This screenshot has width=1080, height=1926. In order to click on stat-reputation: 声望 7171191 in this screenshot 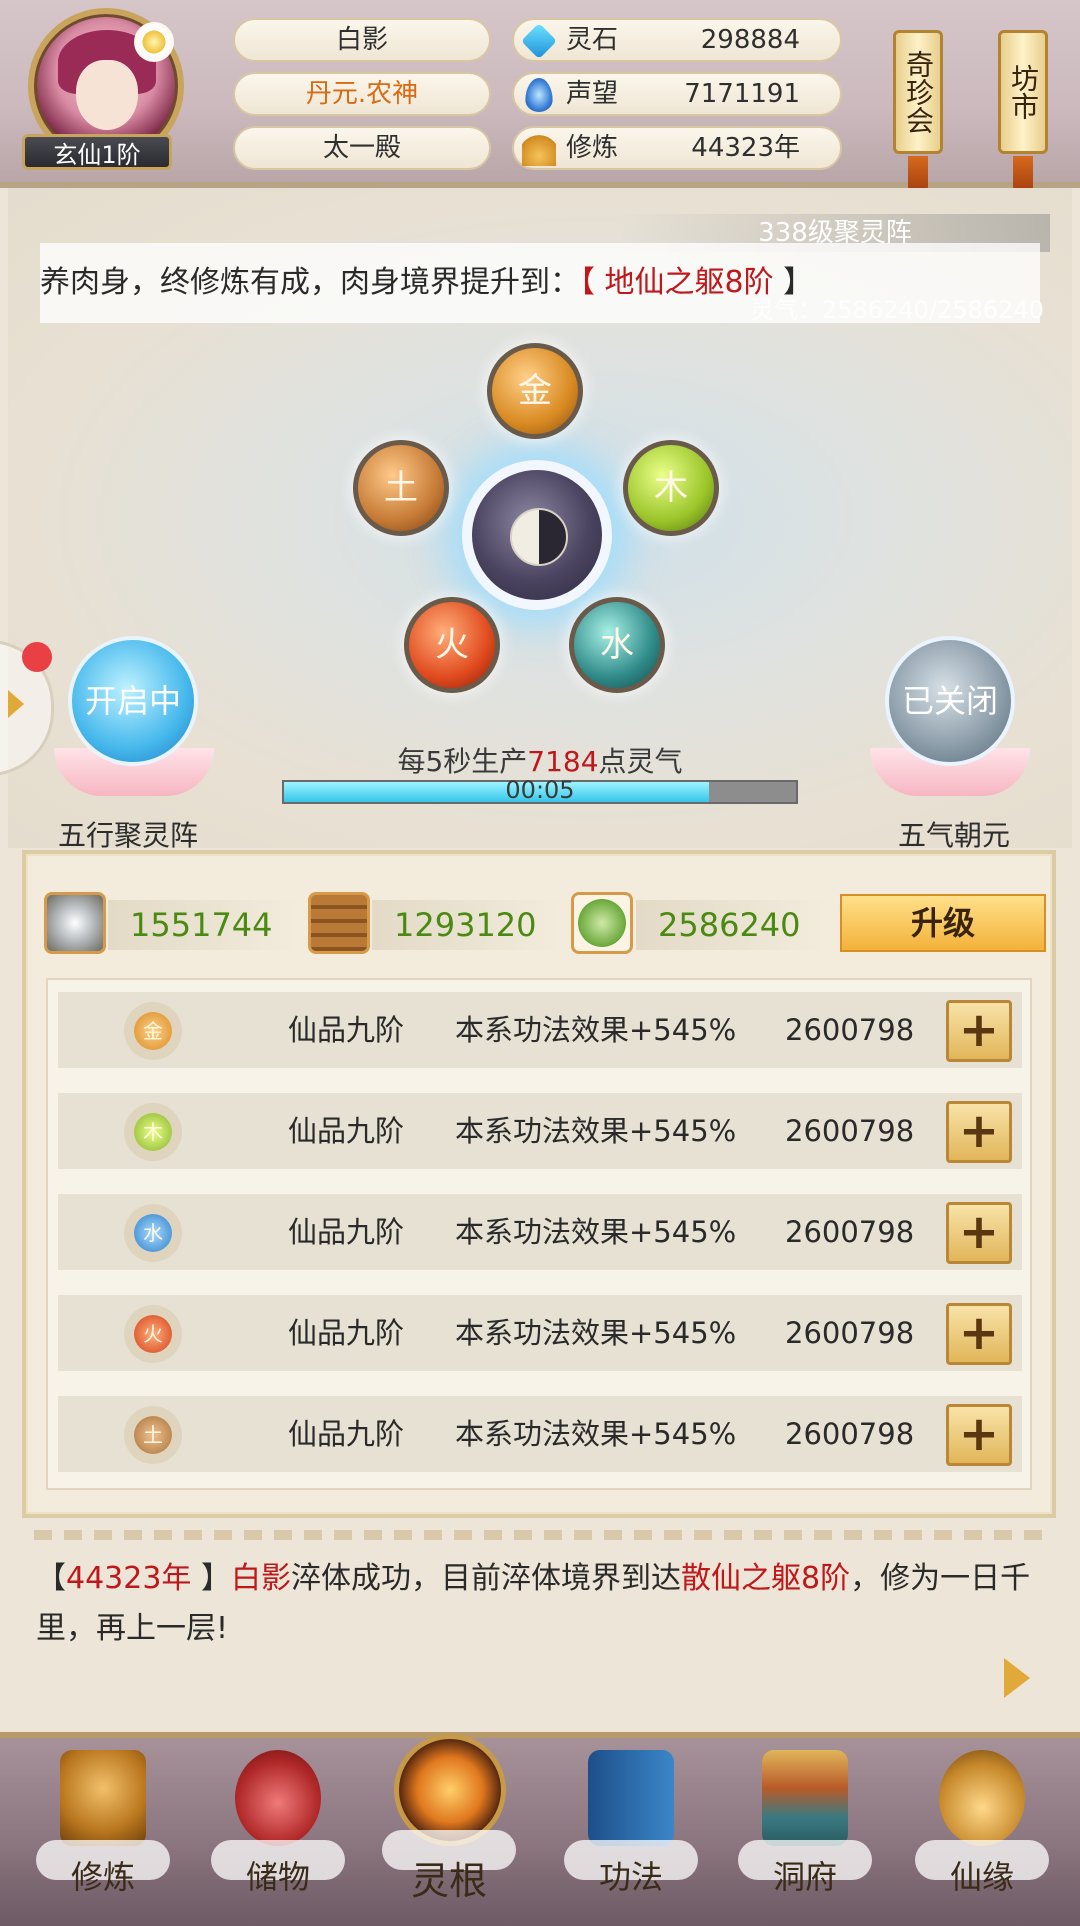, I will do `click(677, 94)`.